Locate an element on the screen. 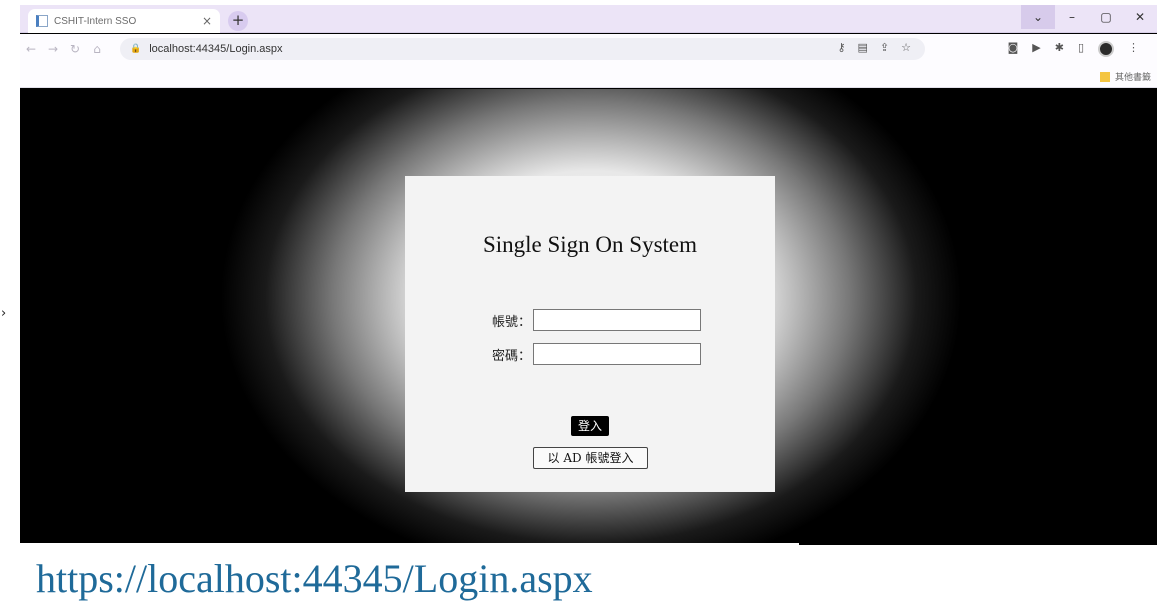 The width and height of the screenshot is (1166, 615). page-favicon-icon is located at coordinates (42, 21).